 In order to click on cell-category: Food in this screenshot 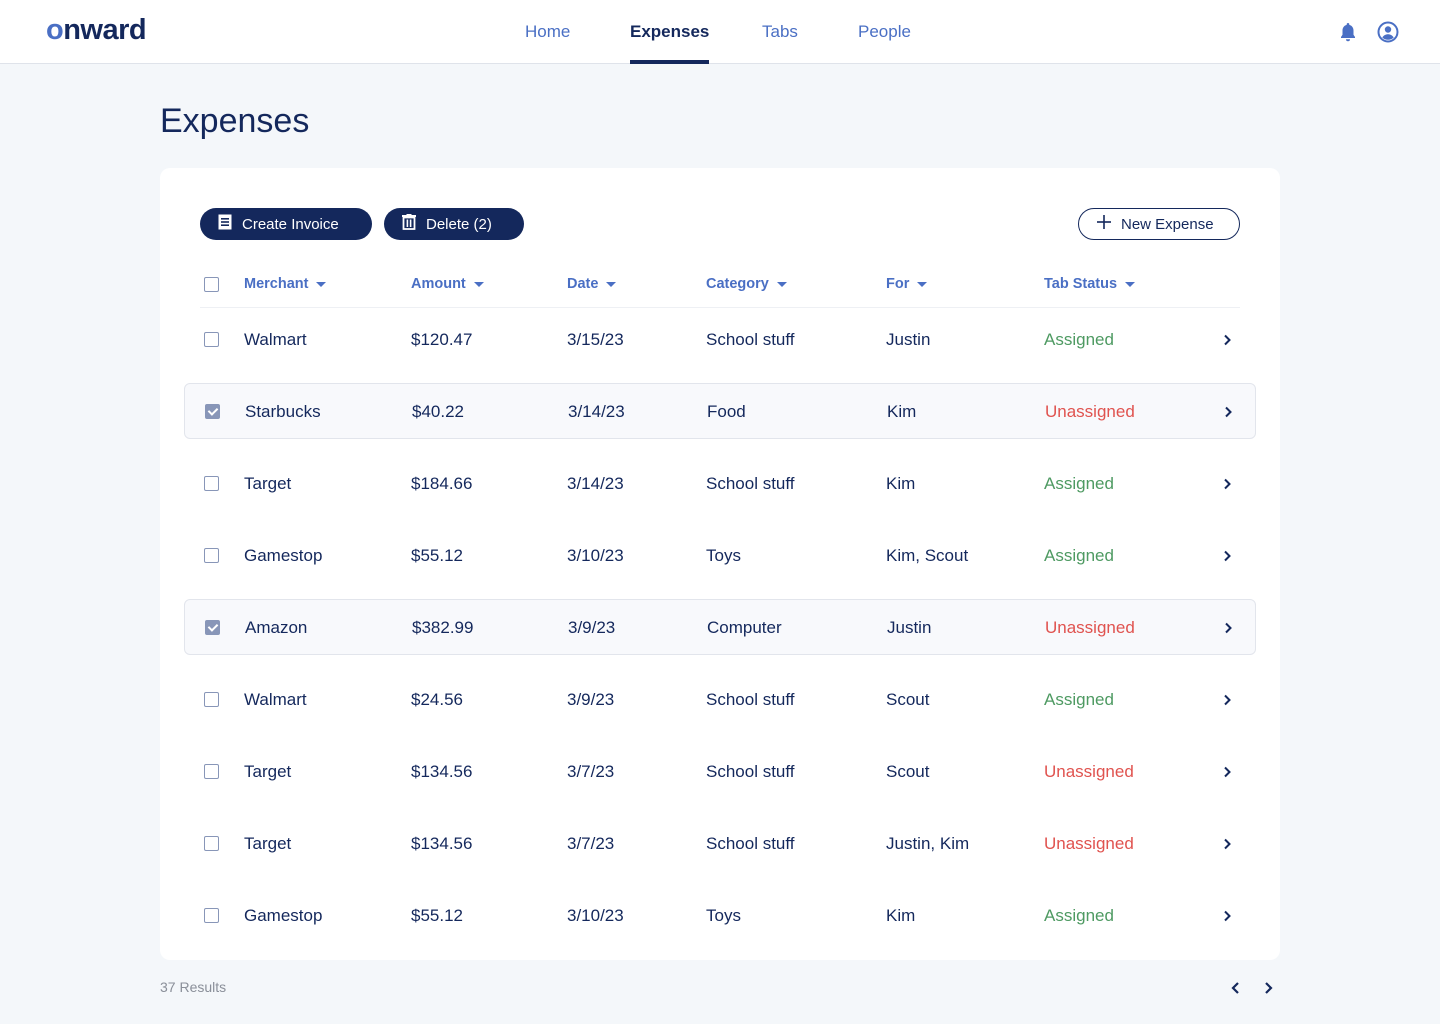, I will do `click(726, 411)`.